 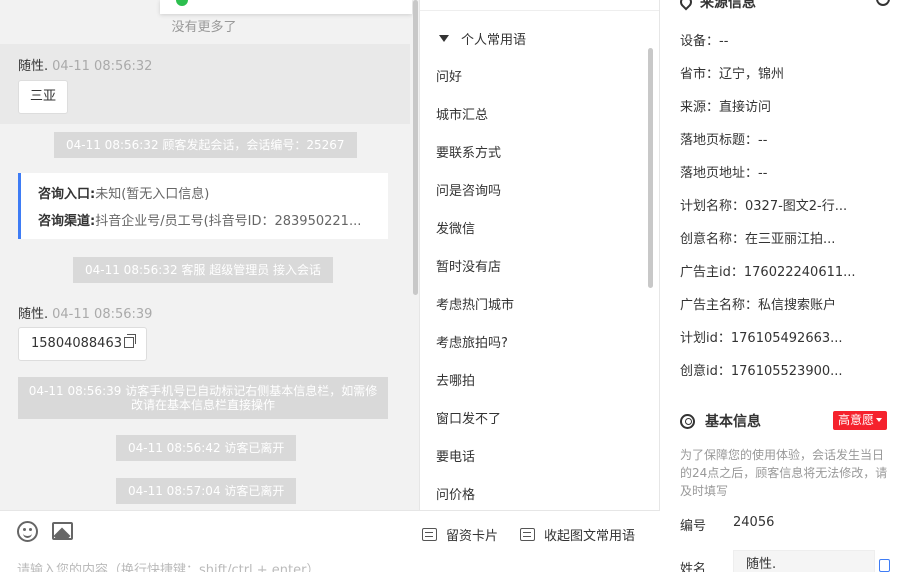 I want to click on message-sender: 随性. 04-11 08:56:32, so click(x=85, y=64).